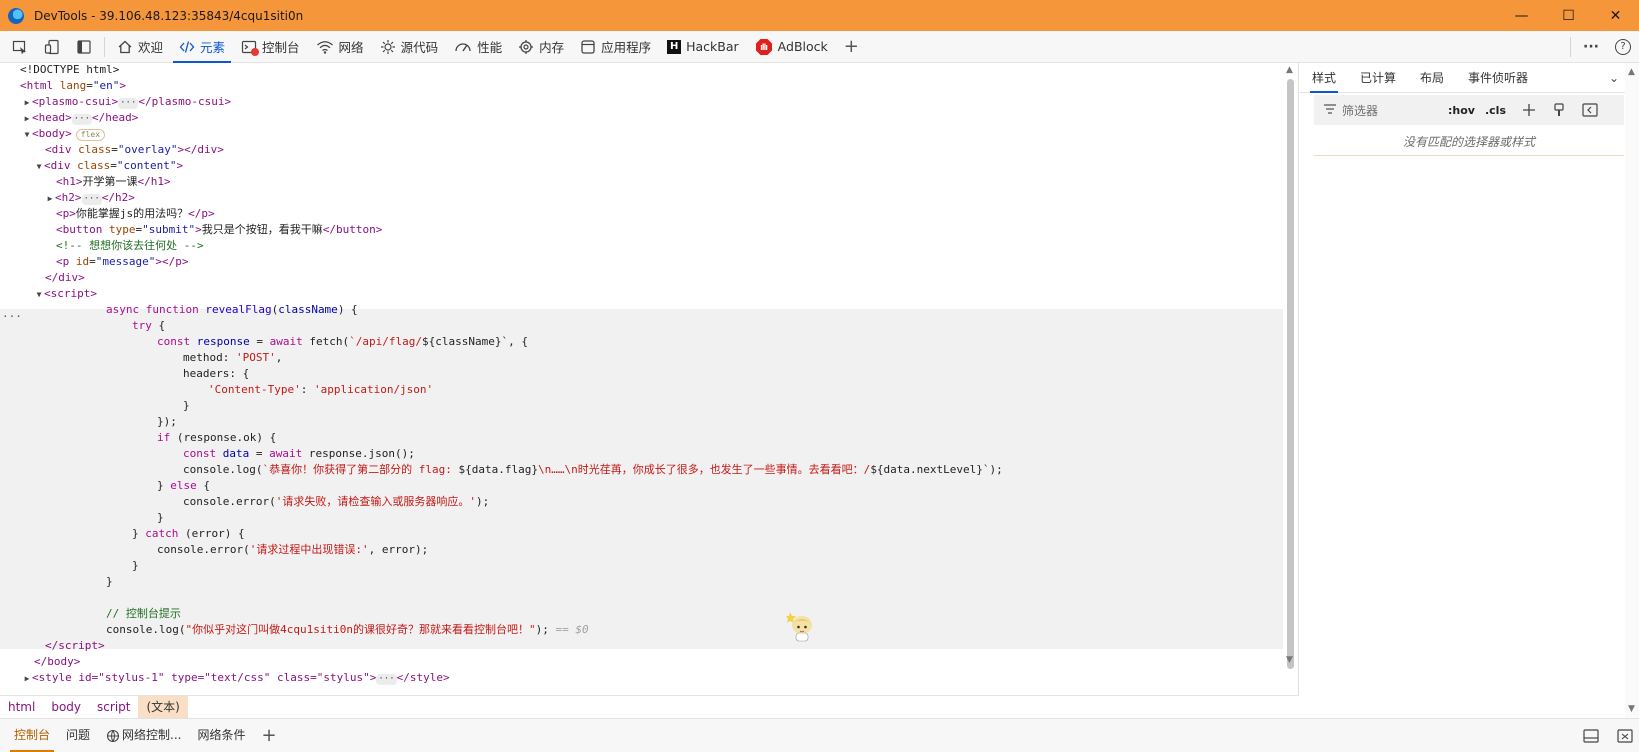 Image resolution: width=1639 pixels, height=752 pixels. What do you see at coordinates (132, 213) in the screenshot?
I see `p-text: 你能掌握js的用法吗？` at bounding box center [132, 213].